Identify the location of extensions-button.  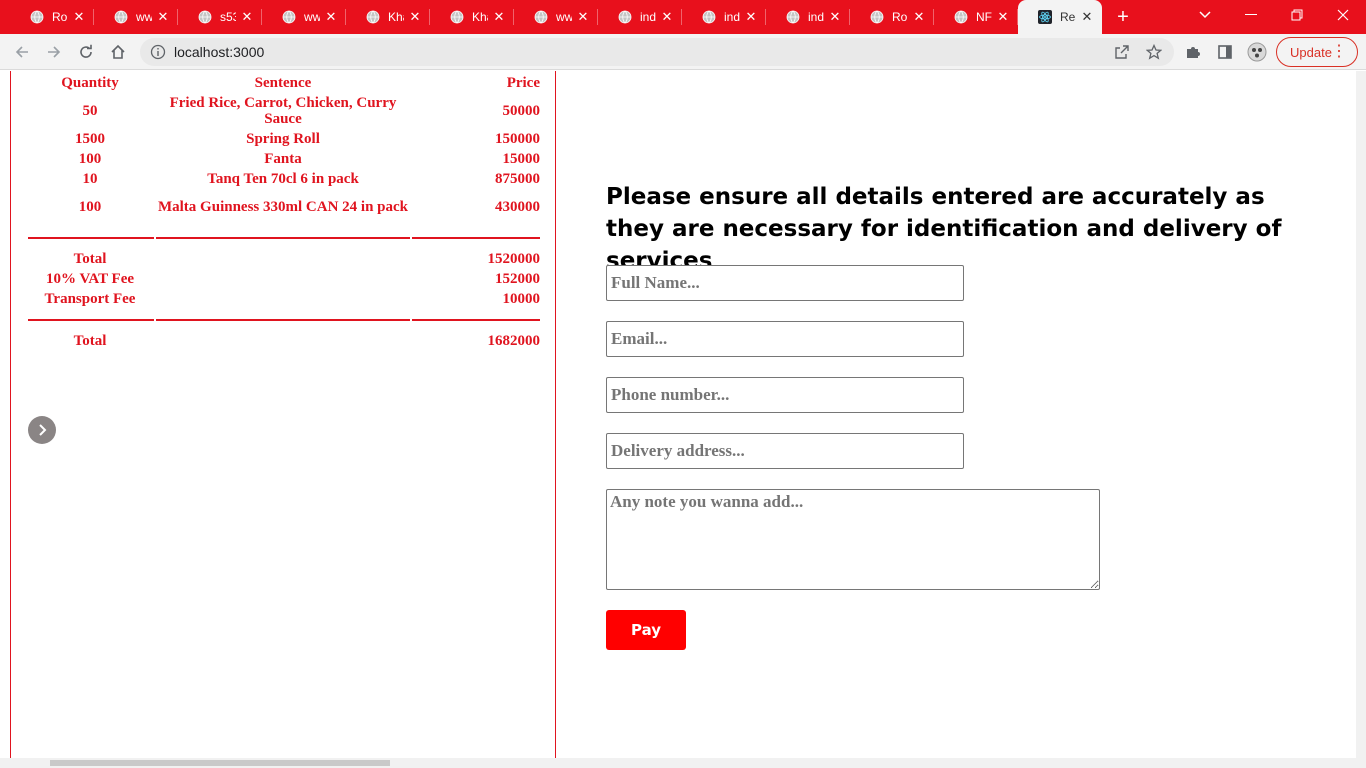
(1193, 52).